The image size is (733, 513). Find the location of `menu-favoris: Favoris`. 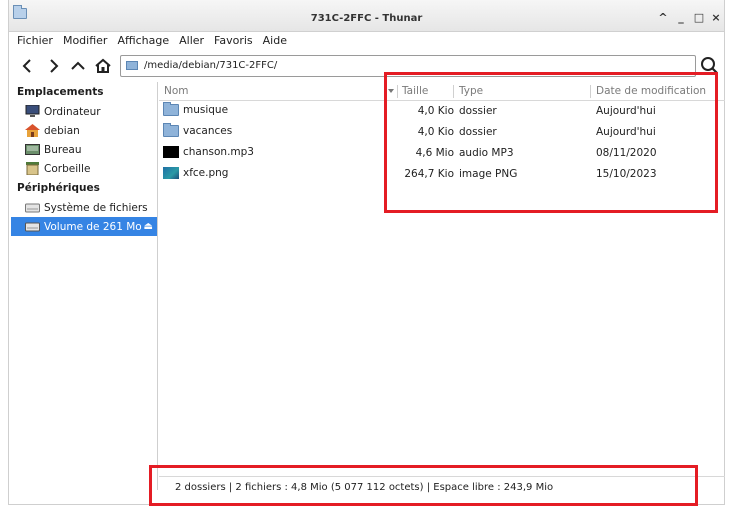

menu-favoris: Favoris is located at coordinates (233, 41).